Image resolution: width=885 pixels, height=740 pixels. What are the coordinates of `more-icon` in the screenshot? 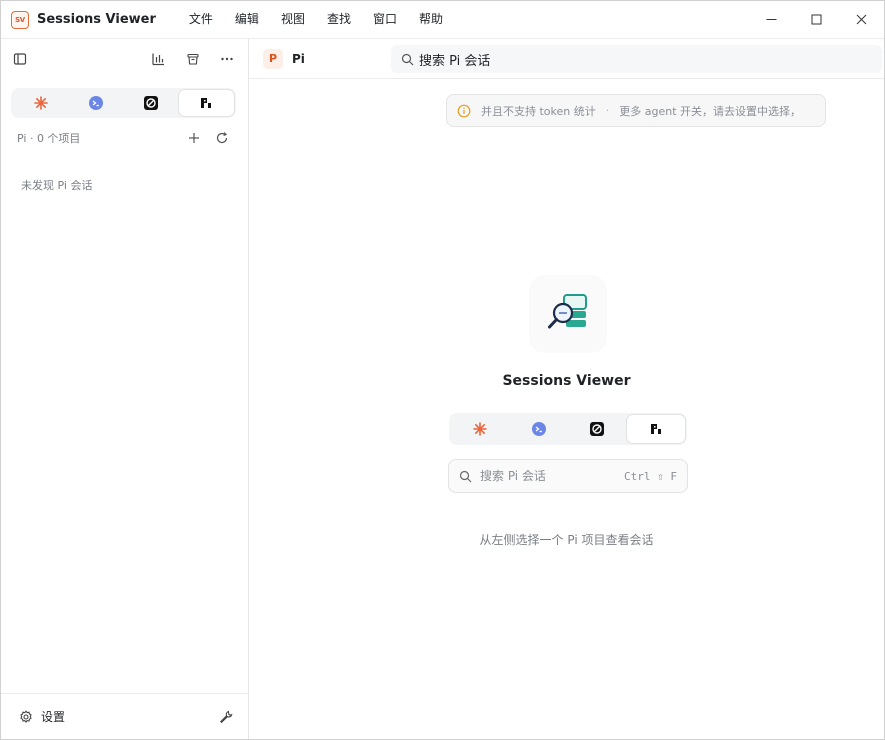 It's located at (227, 59).